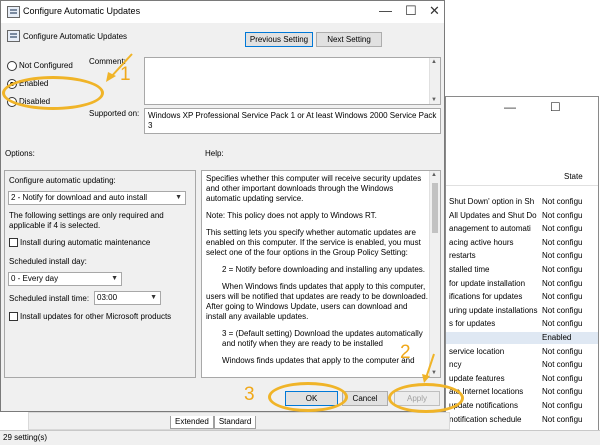 This screenshot has width=600, height=445. Describe the element at coordinates (65, 279) in the screenshot. I see `install-day-select: 0 - Every day ▼` at that location.